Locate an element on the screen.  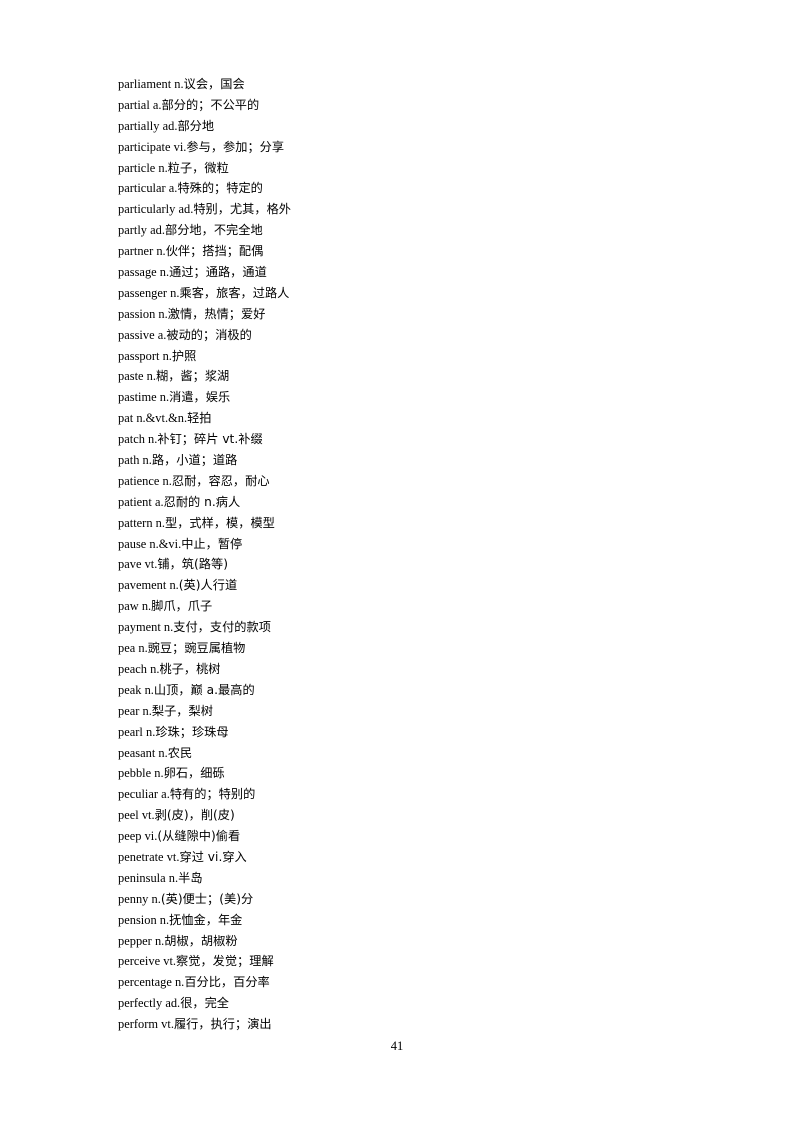
vocabulary-entry: particle n.粒子，微粒 is located at coordinates (398, 168).